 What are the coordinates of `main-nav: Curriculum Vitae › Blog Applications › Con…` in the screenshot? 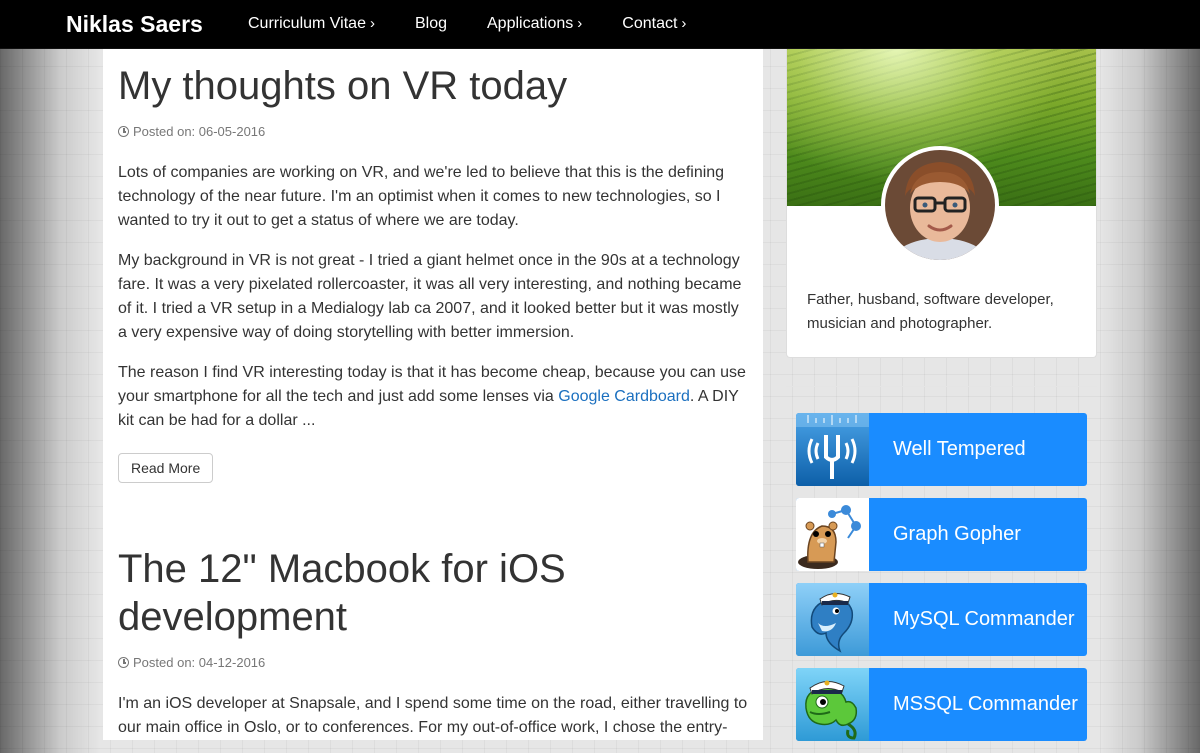 It's located at (487, 24).